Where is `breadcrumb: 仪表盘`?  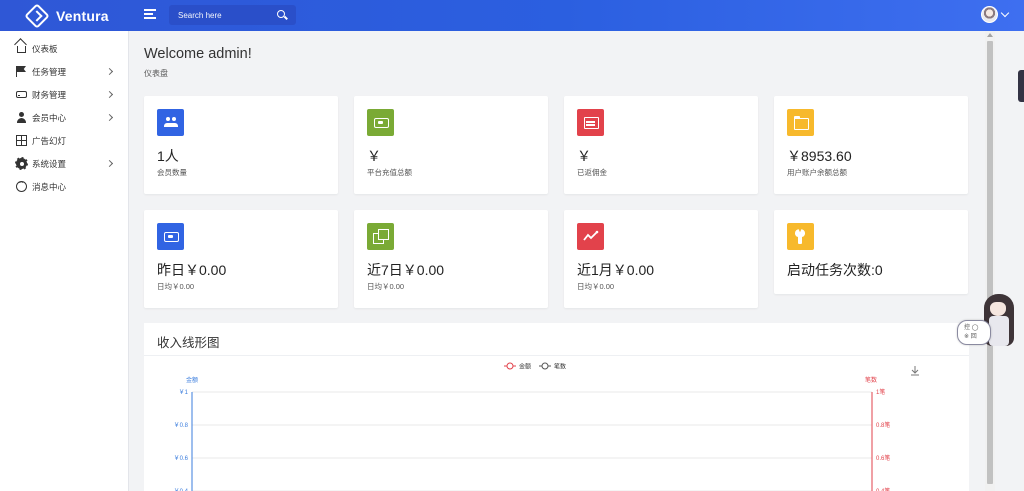 breadcrumb: 仪表盘 is located at coordinates (156, 73).